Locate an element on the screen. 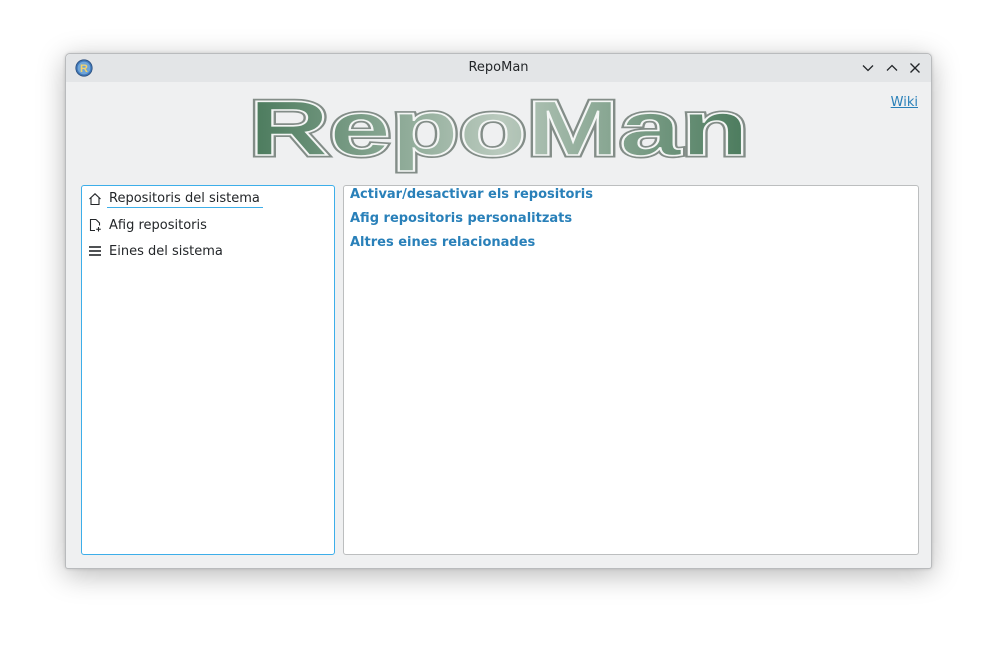  related-tools-link: Altres eines relacionades is located at coordinates (442, 242).